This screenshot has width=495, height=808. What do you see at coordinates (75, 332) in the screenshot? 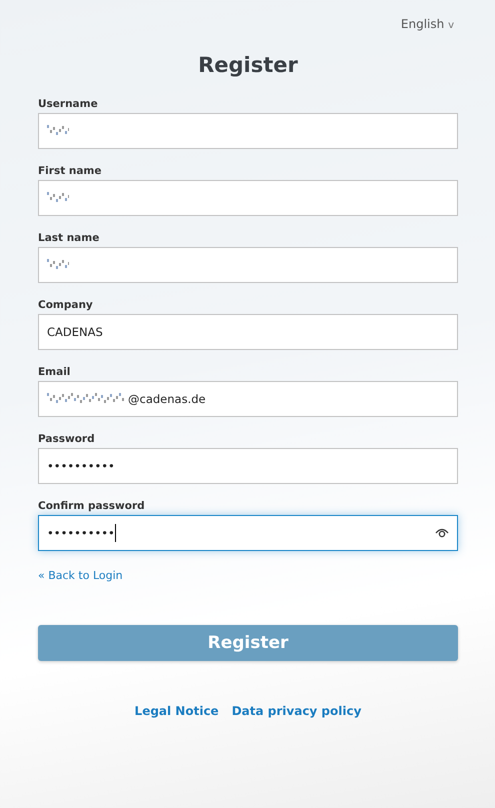
I see `field-value: CADENAS` at bounding box center [75, 332].